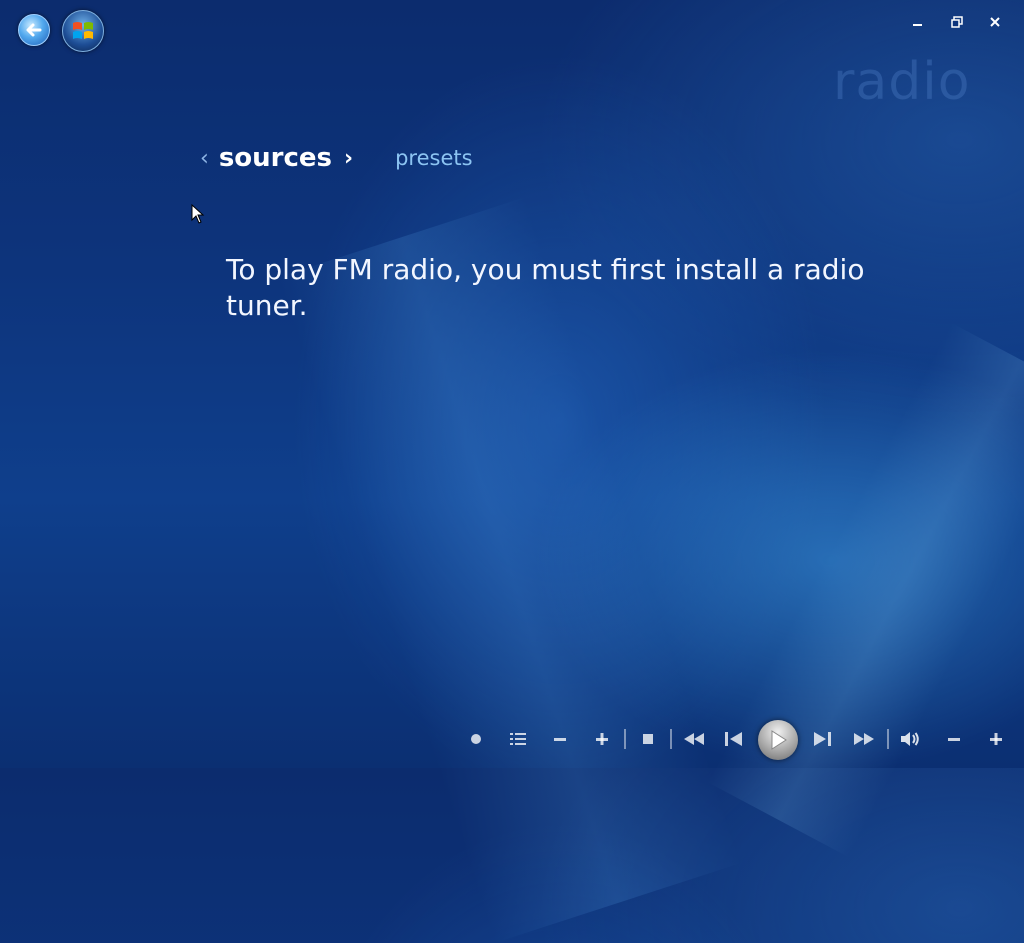  I want to click on restore-icon, so click(957, 22).